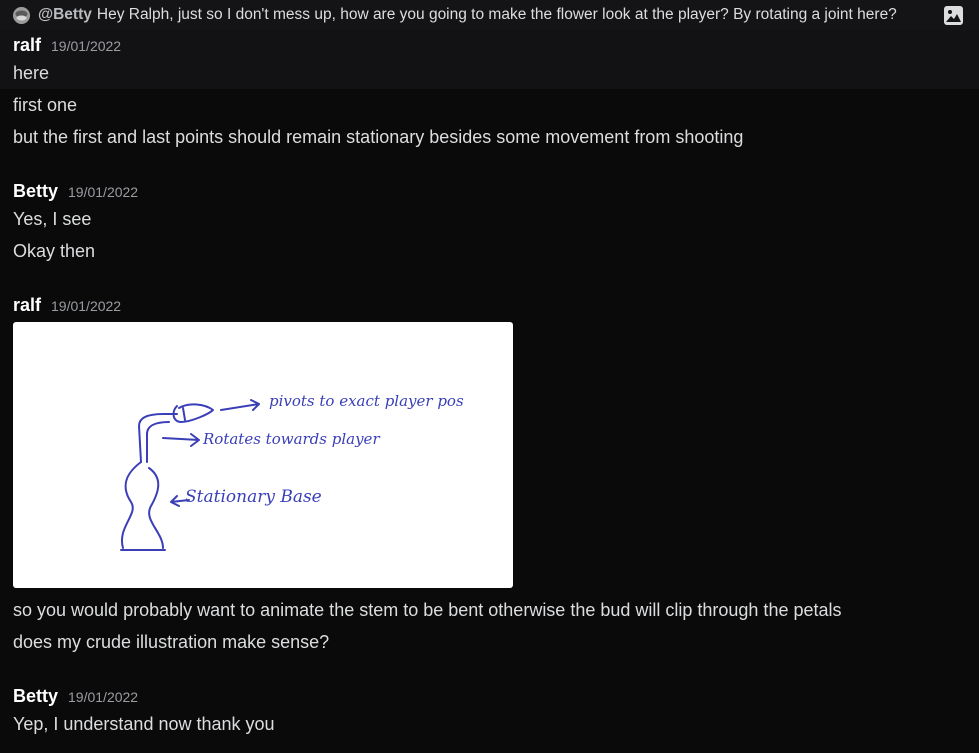 The image size is (979, 753). What do you see at coordinates (65, 14) in the screenshot?
I see `reply-mention: @Betty` at bounding box center [65, 14].